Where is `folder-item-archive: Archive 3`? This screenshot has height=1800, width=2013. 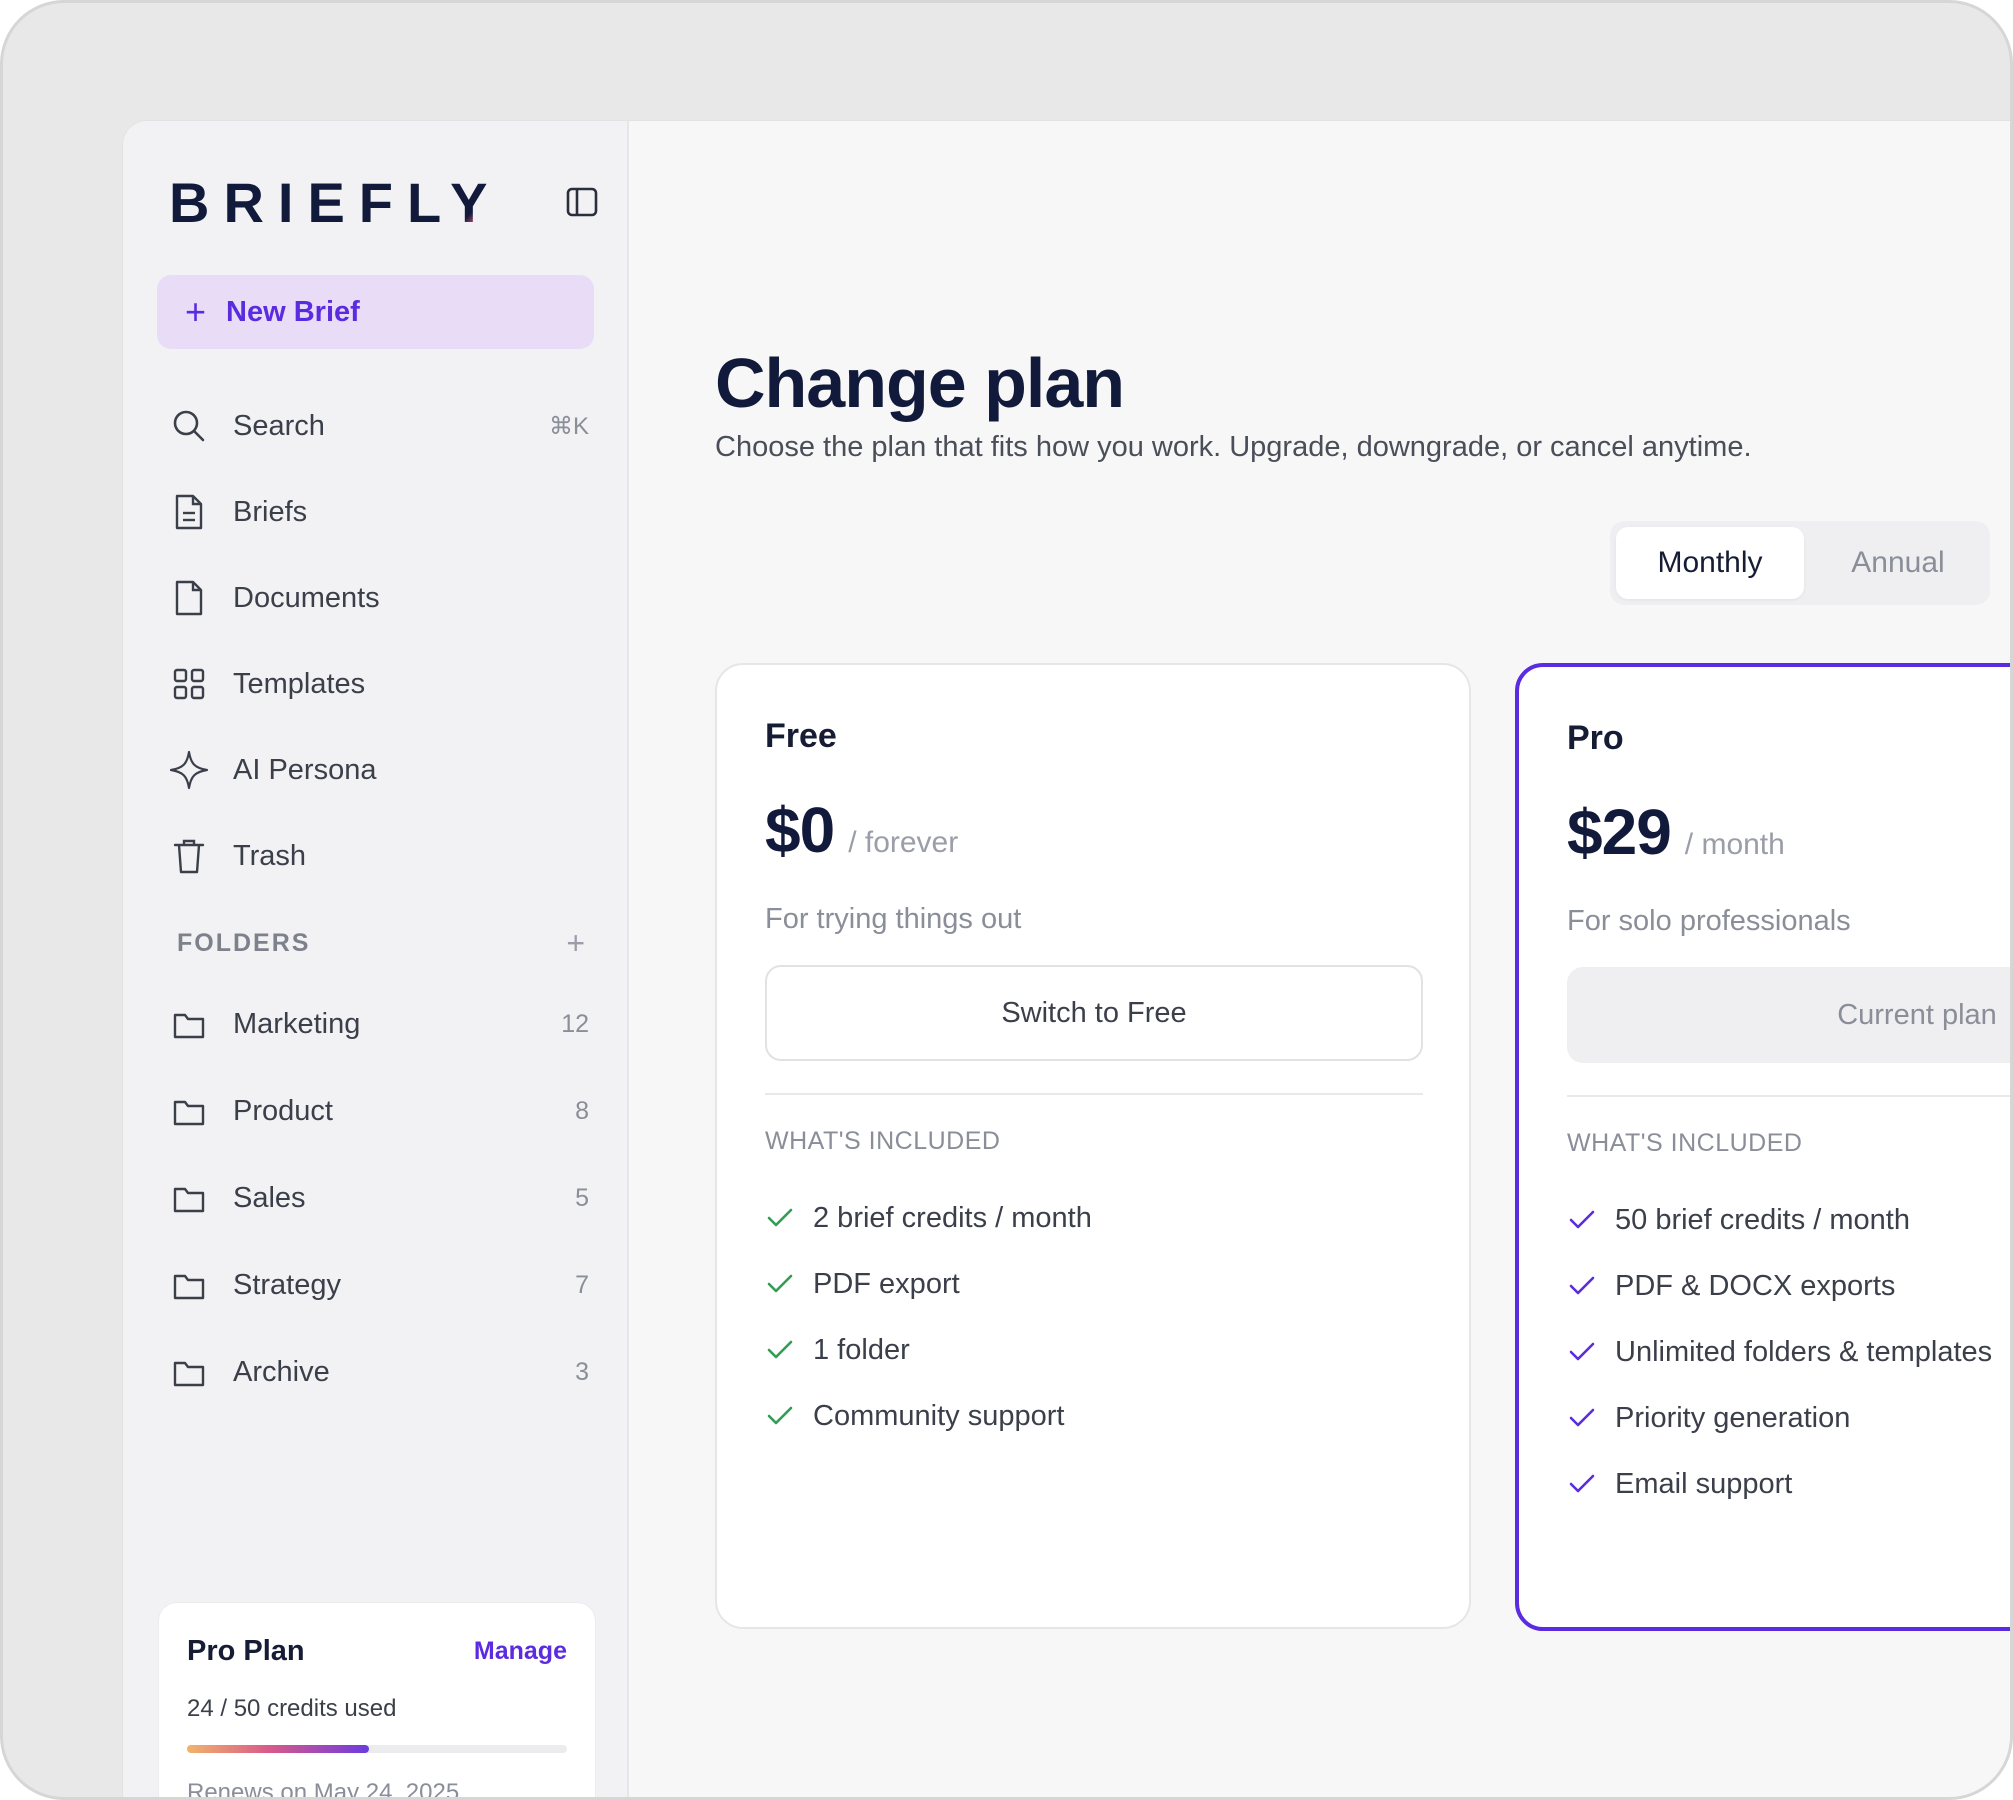
folder-item-archive: Archive 3 is located at coordinates (379, 1372).